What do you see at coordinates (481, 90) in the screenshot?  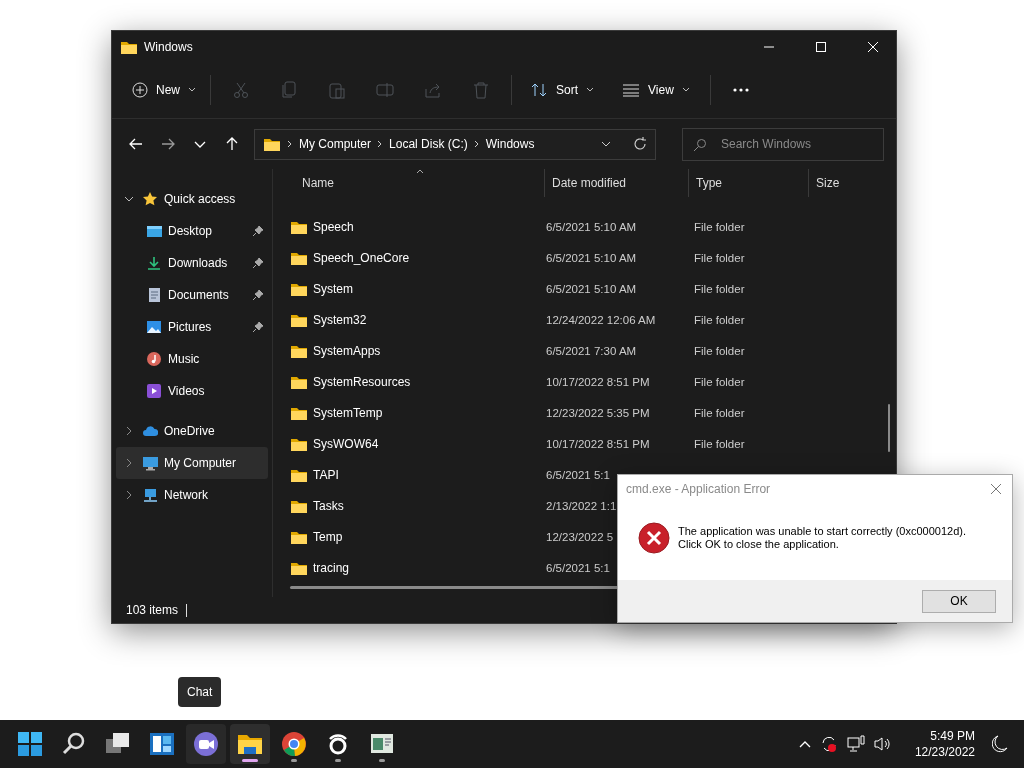 I see `trash-icon` at bounding box center [481, 90].